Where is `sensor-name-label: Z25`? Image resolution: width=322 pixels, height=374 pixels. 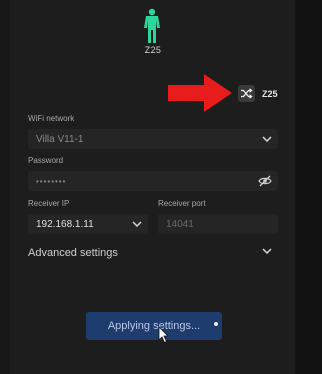 sensor-name-label: Z25 is located at coordinates (153, 50).